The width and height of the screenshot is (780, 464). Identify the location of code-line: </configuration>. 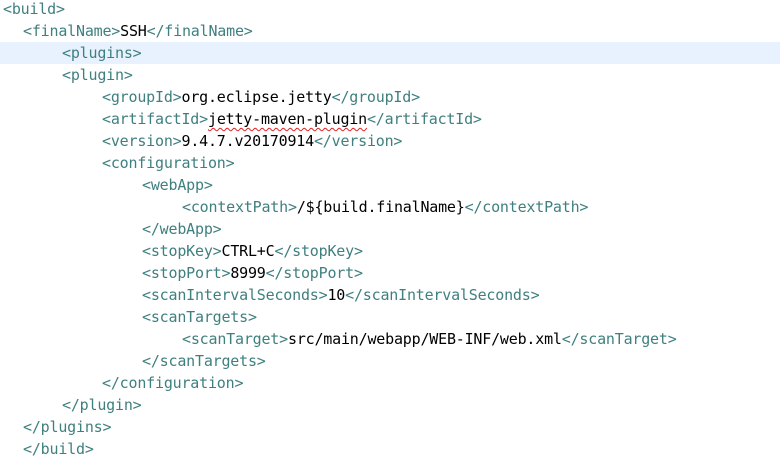
(390, 383).